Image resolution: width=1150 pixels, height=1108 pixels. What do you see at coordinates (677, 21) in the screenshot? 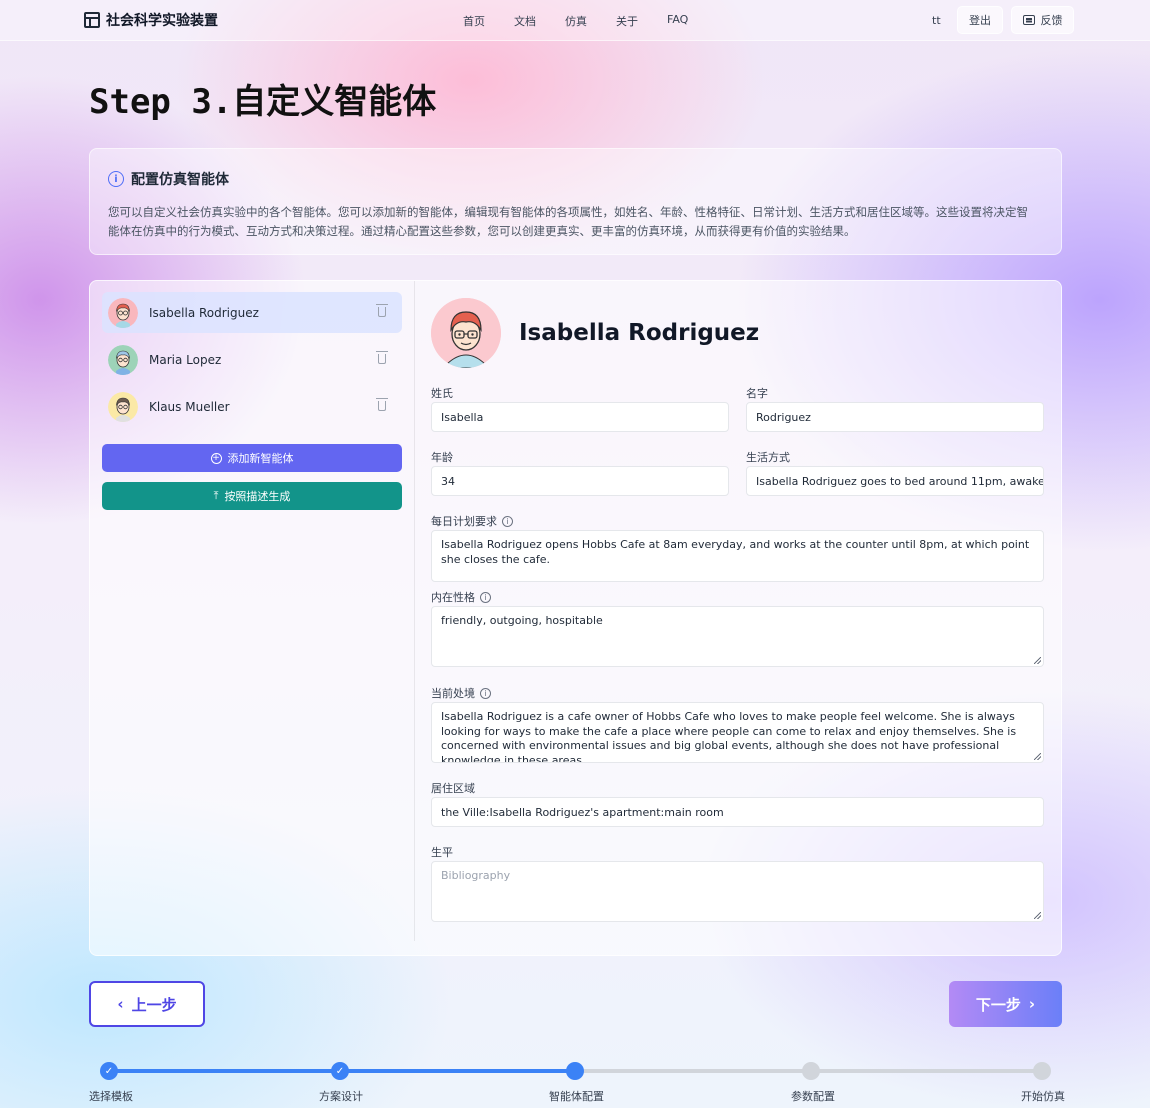
I see `nav-faq: FAQ` at bounding box center [677, 21].